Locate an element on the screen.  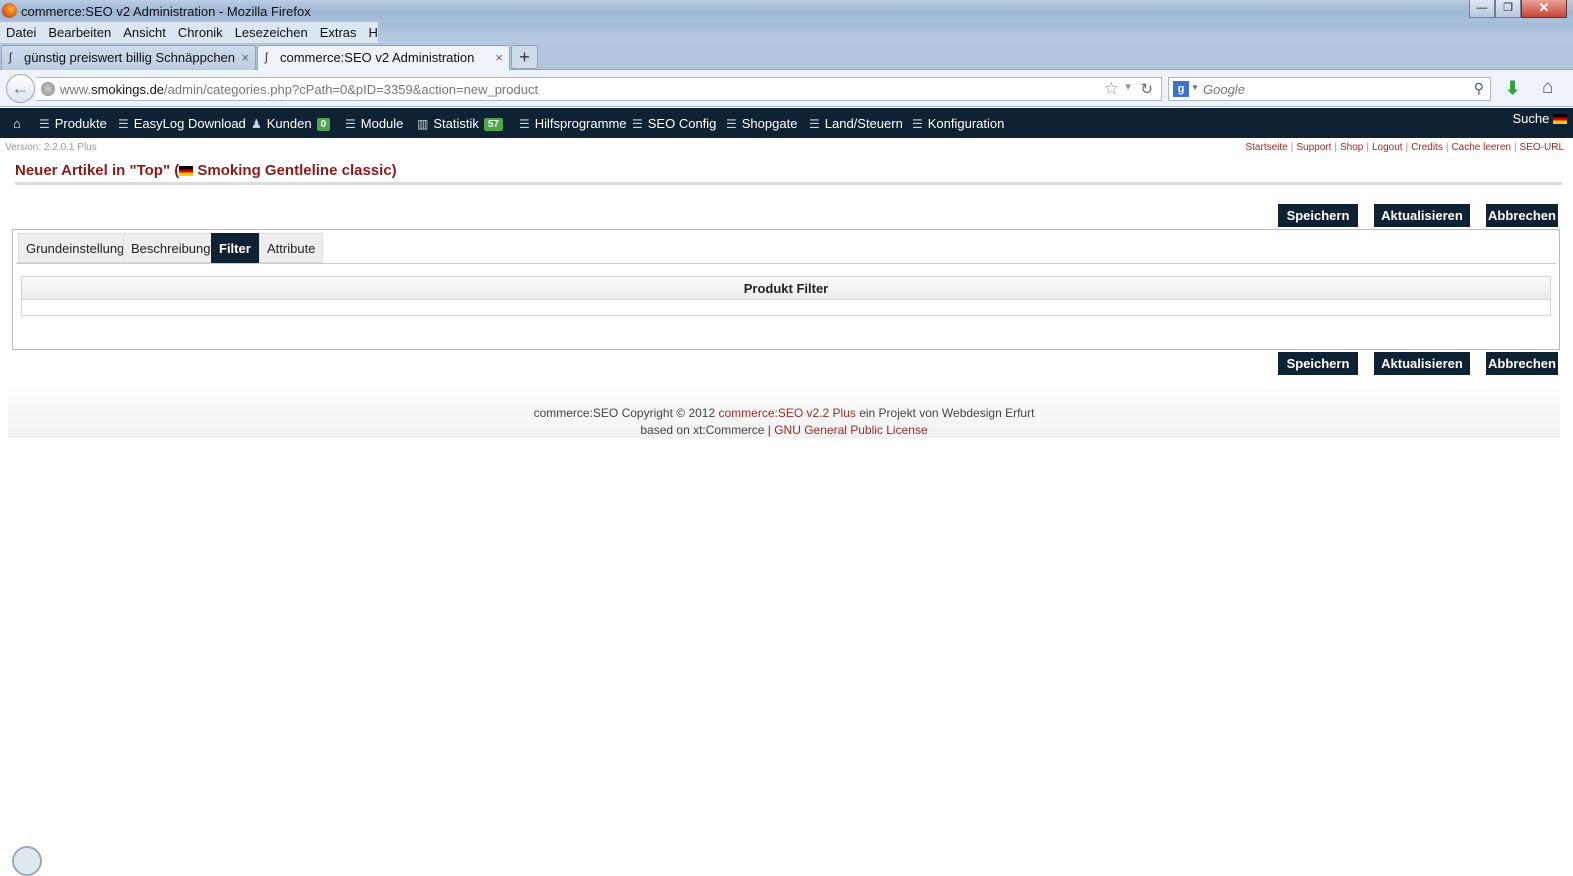
firefox-logo-icon is located at coordinates (9, 10).